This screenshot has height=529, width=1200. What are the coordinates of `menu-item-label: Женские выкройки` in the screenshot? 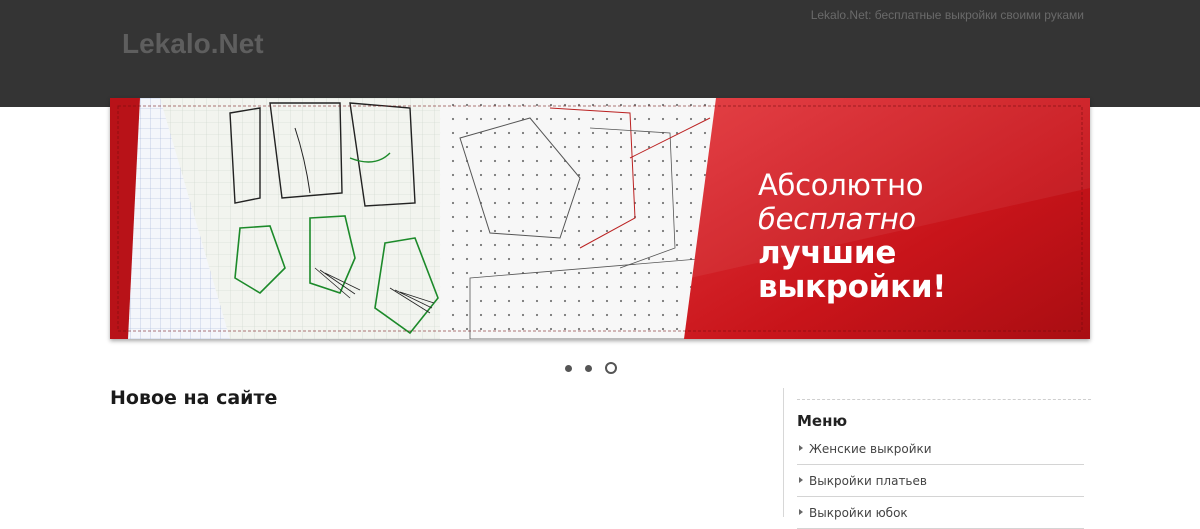 It's located at (870, 449).